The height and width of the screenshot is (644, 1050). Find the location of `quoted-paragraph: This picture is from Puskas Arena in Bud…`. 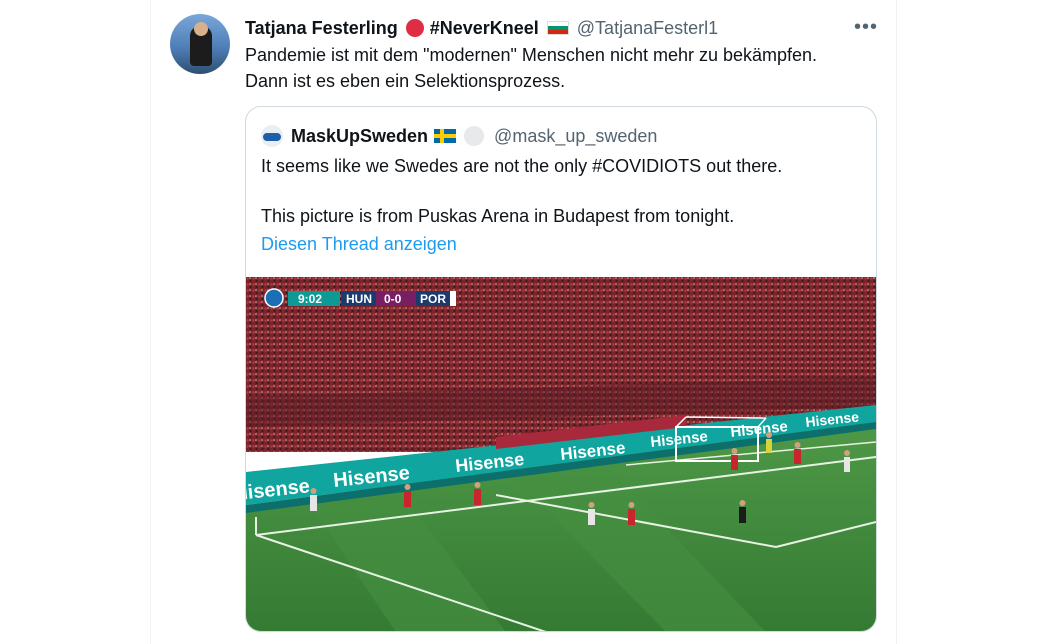

quoted-paragraph: This picture is from Puskas Arena in Bud… is located at coordinates (498, 216).